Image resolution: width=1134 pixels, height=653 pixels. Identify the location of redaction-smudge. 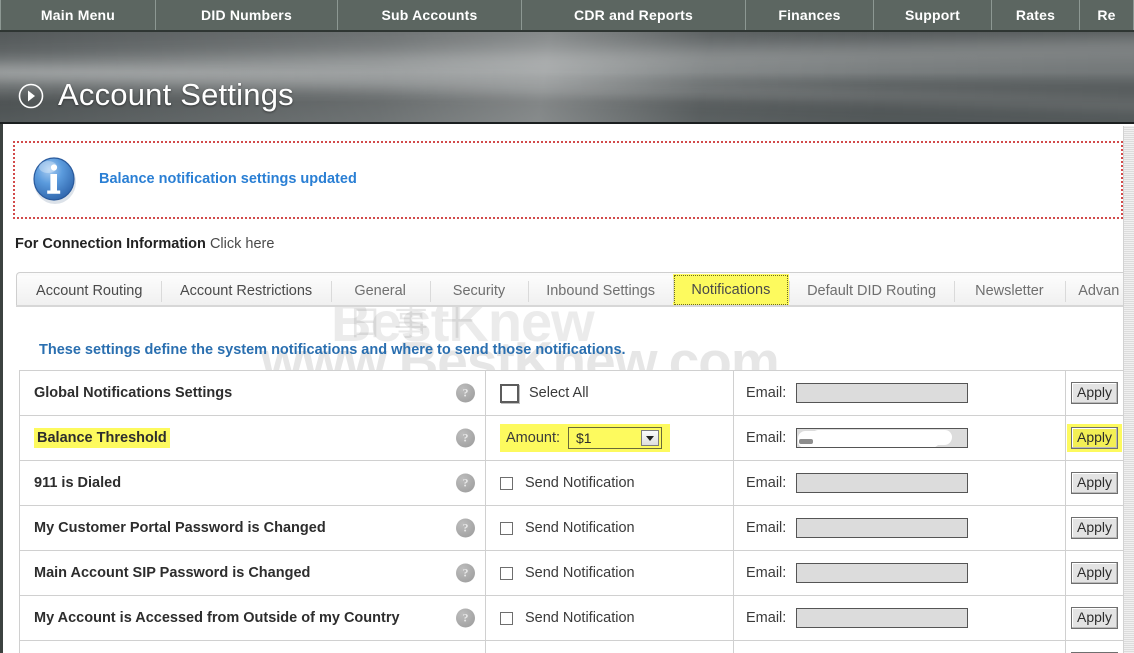
(872, 438).